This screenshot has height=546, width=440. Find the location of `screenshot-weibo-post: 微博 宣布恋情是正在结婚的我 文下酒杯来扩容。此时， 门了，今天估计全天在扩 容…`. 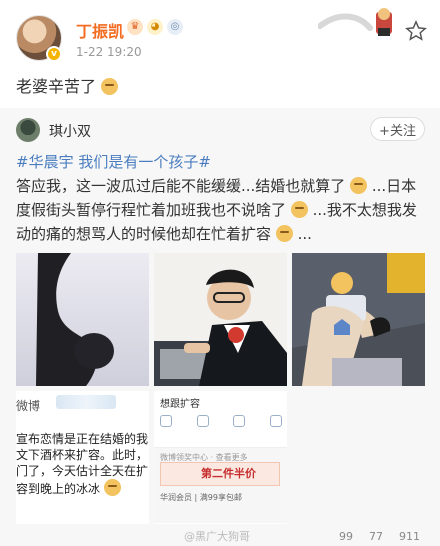

screenshot-weibo-post: 微博 宣布恋情是正在结婚的我 文下酒杯来扩容。此时， 门了，今天估计全天在扩 容… is located at coordinates (82, 457).